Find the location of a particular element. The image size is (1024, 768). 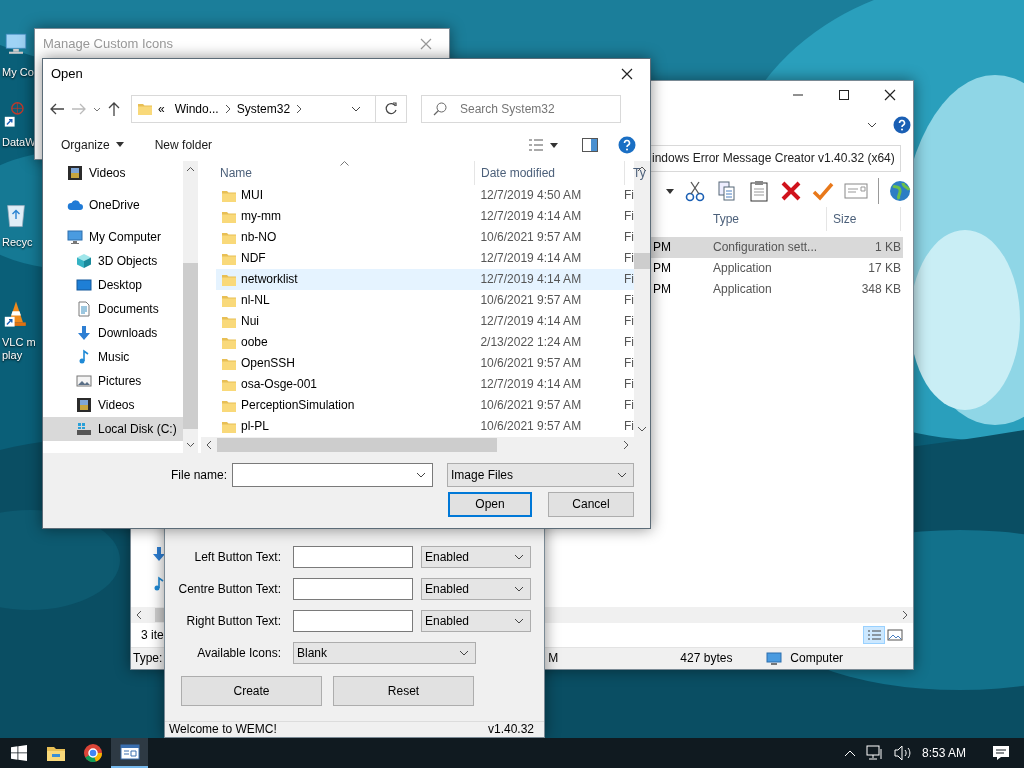

file-name: nl-NL is located at coordinates (255, 300).